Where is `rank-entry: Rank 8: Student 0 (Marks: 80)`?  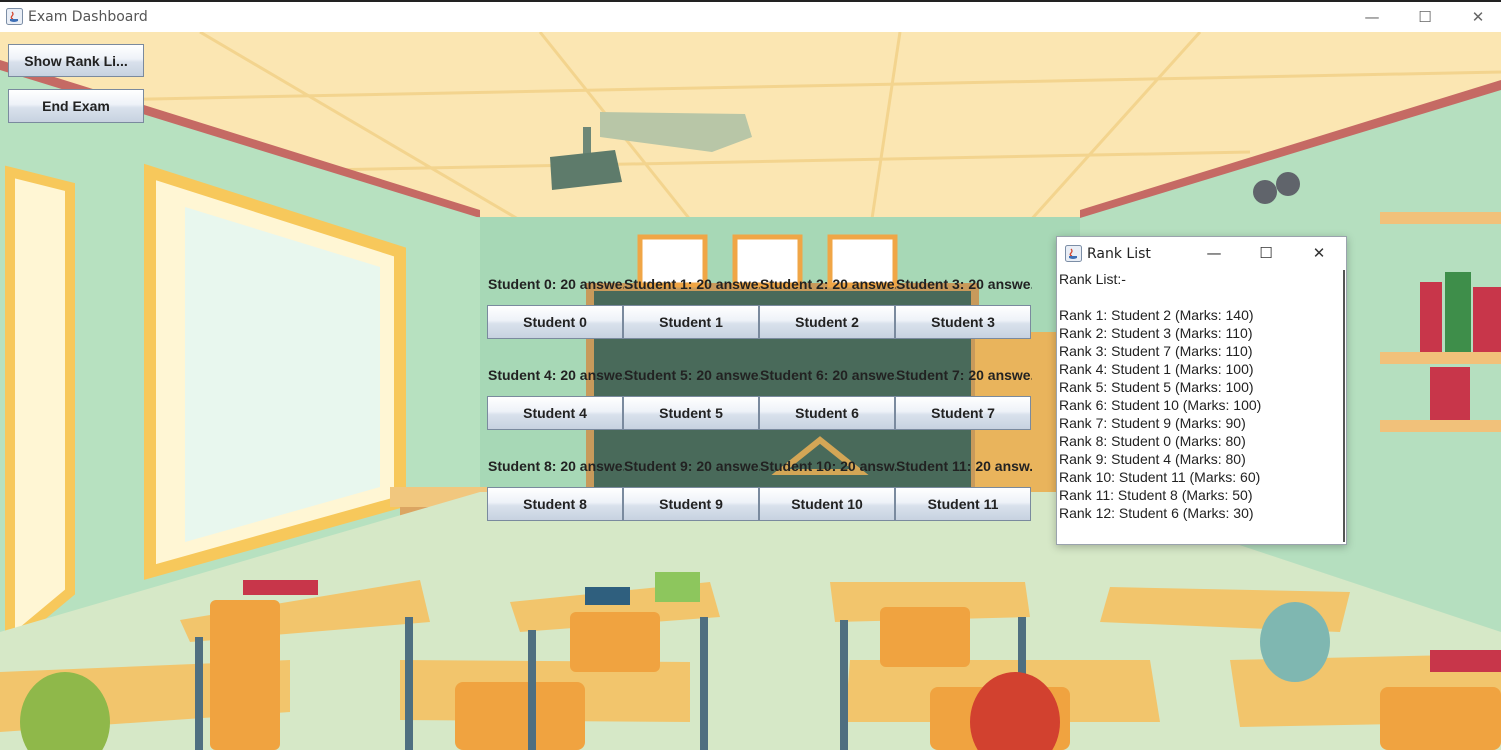
rank-entry: Rank 8: Student 0 (Marks: 80) is located at coordinates (1152, 441).